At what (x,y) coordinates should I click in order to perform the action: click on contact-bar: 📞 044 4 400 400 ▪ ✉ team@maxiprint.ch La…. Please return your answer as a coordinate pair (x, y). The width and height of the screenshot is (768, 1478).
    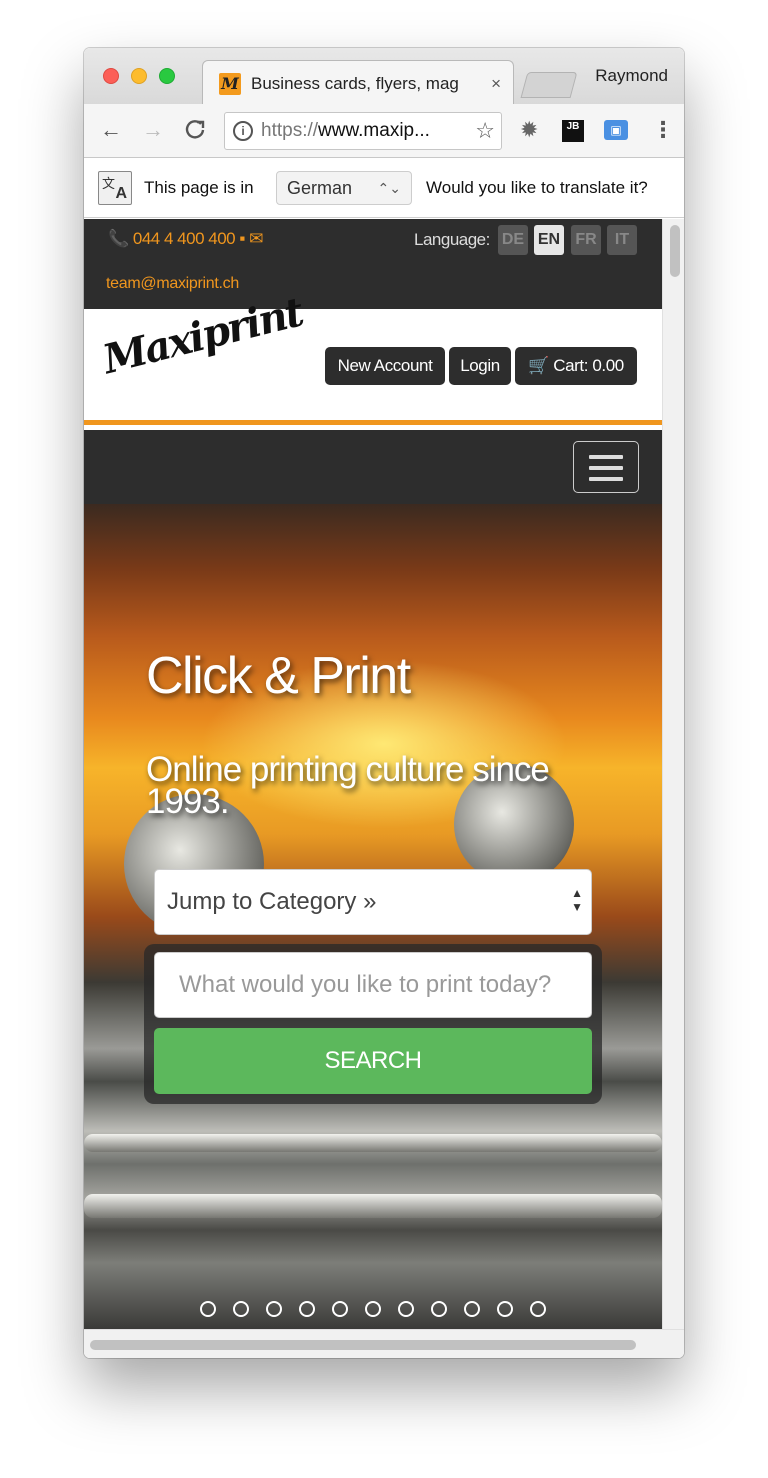
    Looking at the image, I should click on (373, 264).